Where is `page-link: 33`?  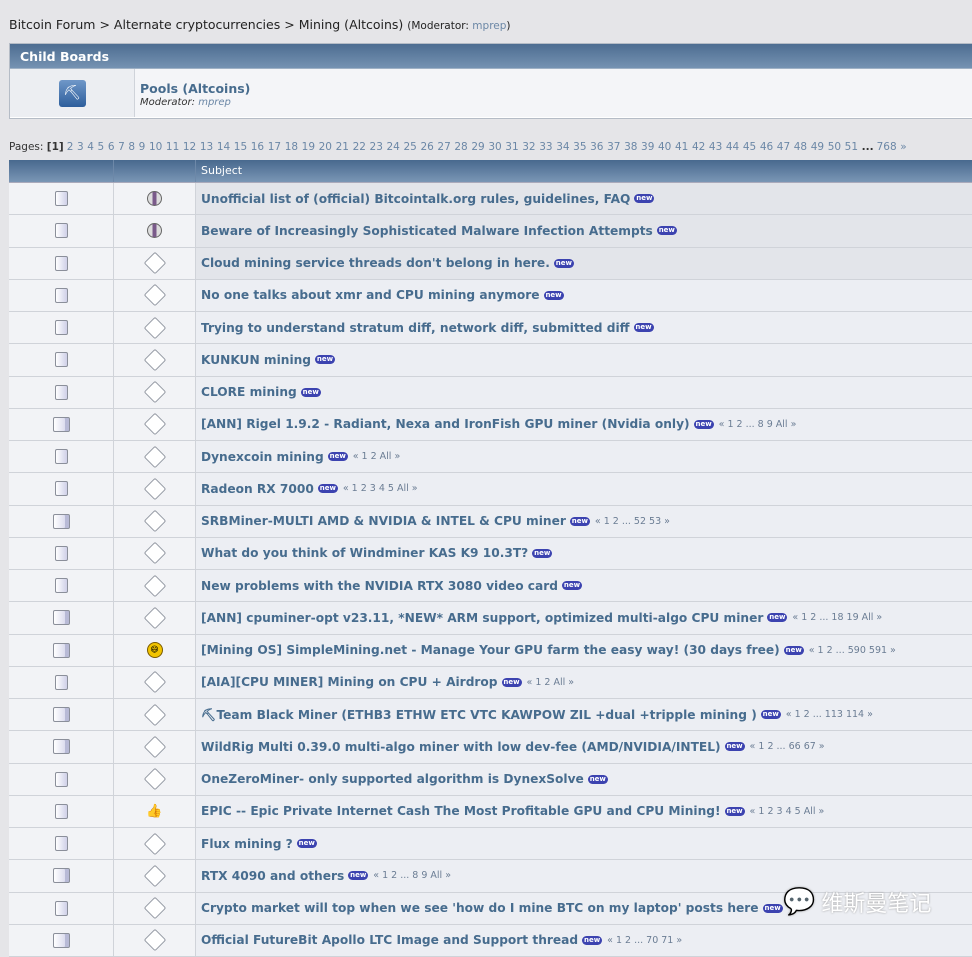 page-link: 33 is located at coordinates (545, 147).